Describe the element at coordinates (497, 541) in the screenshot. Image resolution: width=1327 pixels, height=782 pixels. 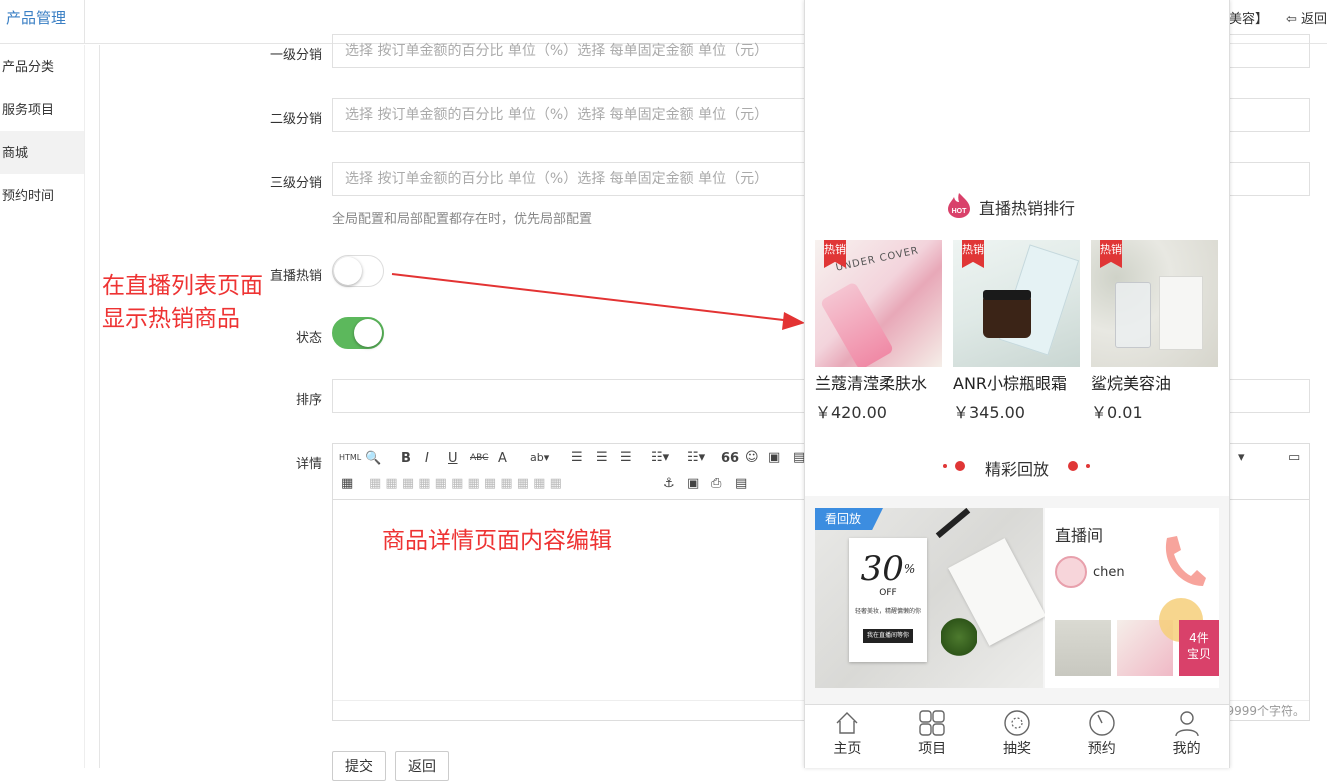
I see `annotation-detail-edit: 商品详情页面内容编辑` at that location.